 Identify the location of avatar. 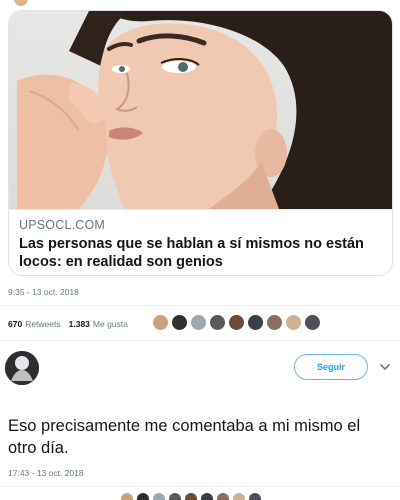
(21, 3).